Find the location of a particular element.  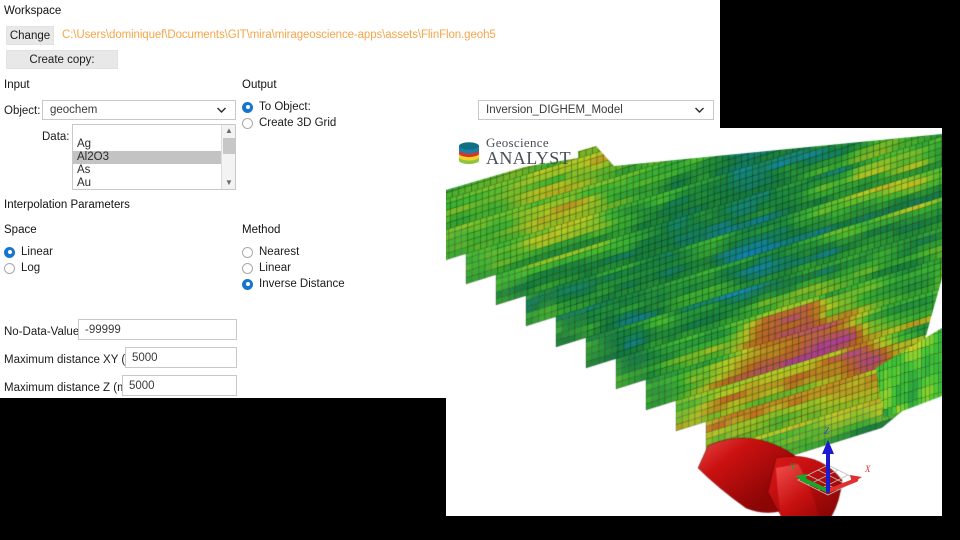

max-distance-xy-label: Maximum distance XY (m) is located at coordinates (71, 360).